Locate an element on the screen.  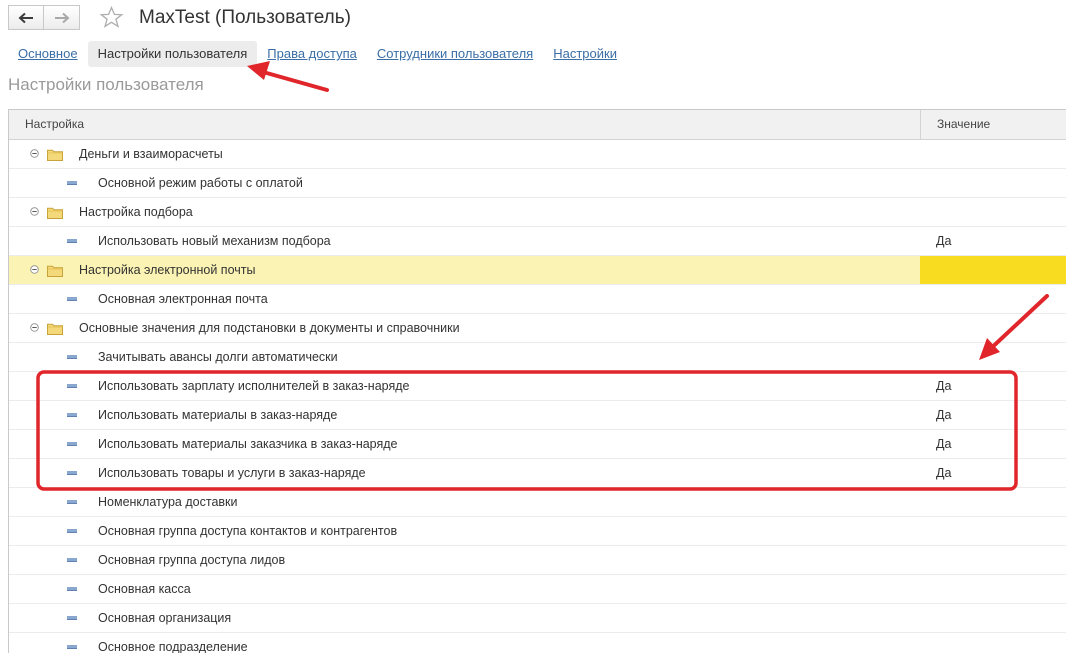
tab-user-settings: Настройки пользователя is located at coordinates (172, 54).